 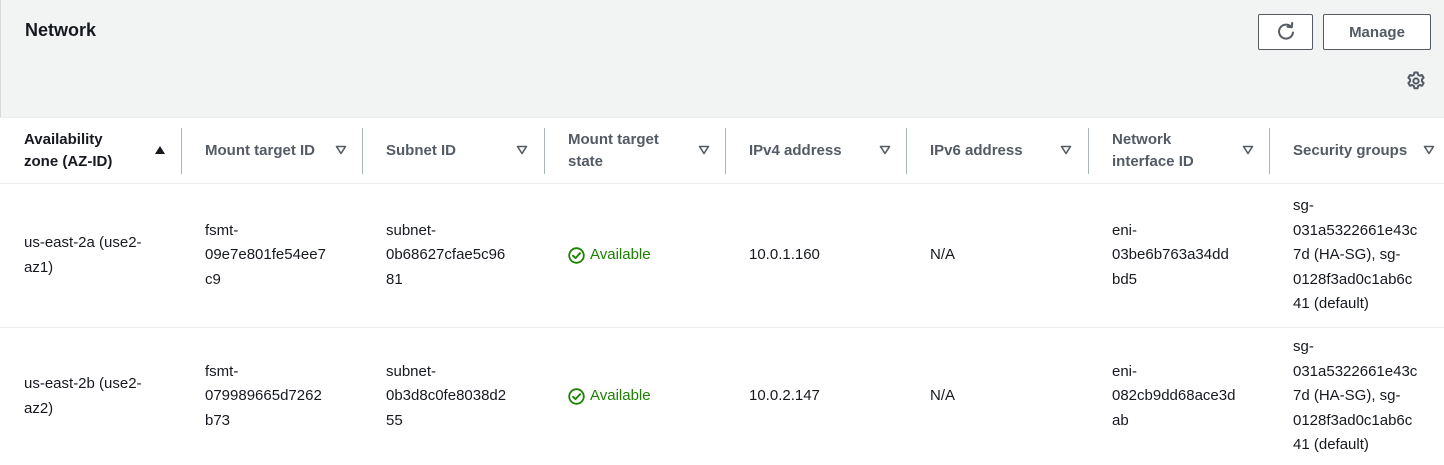 I want to click on sort-ascending-icon, so click(x=160, y=150).